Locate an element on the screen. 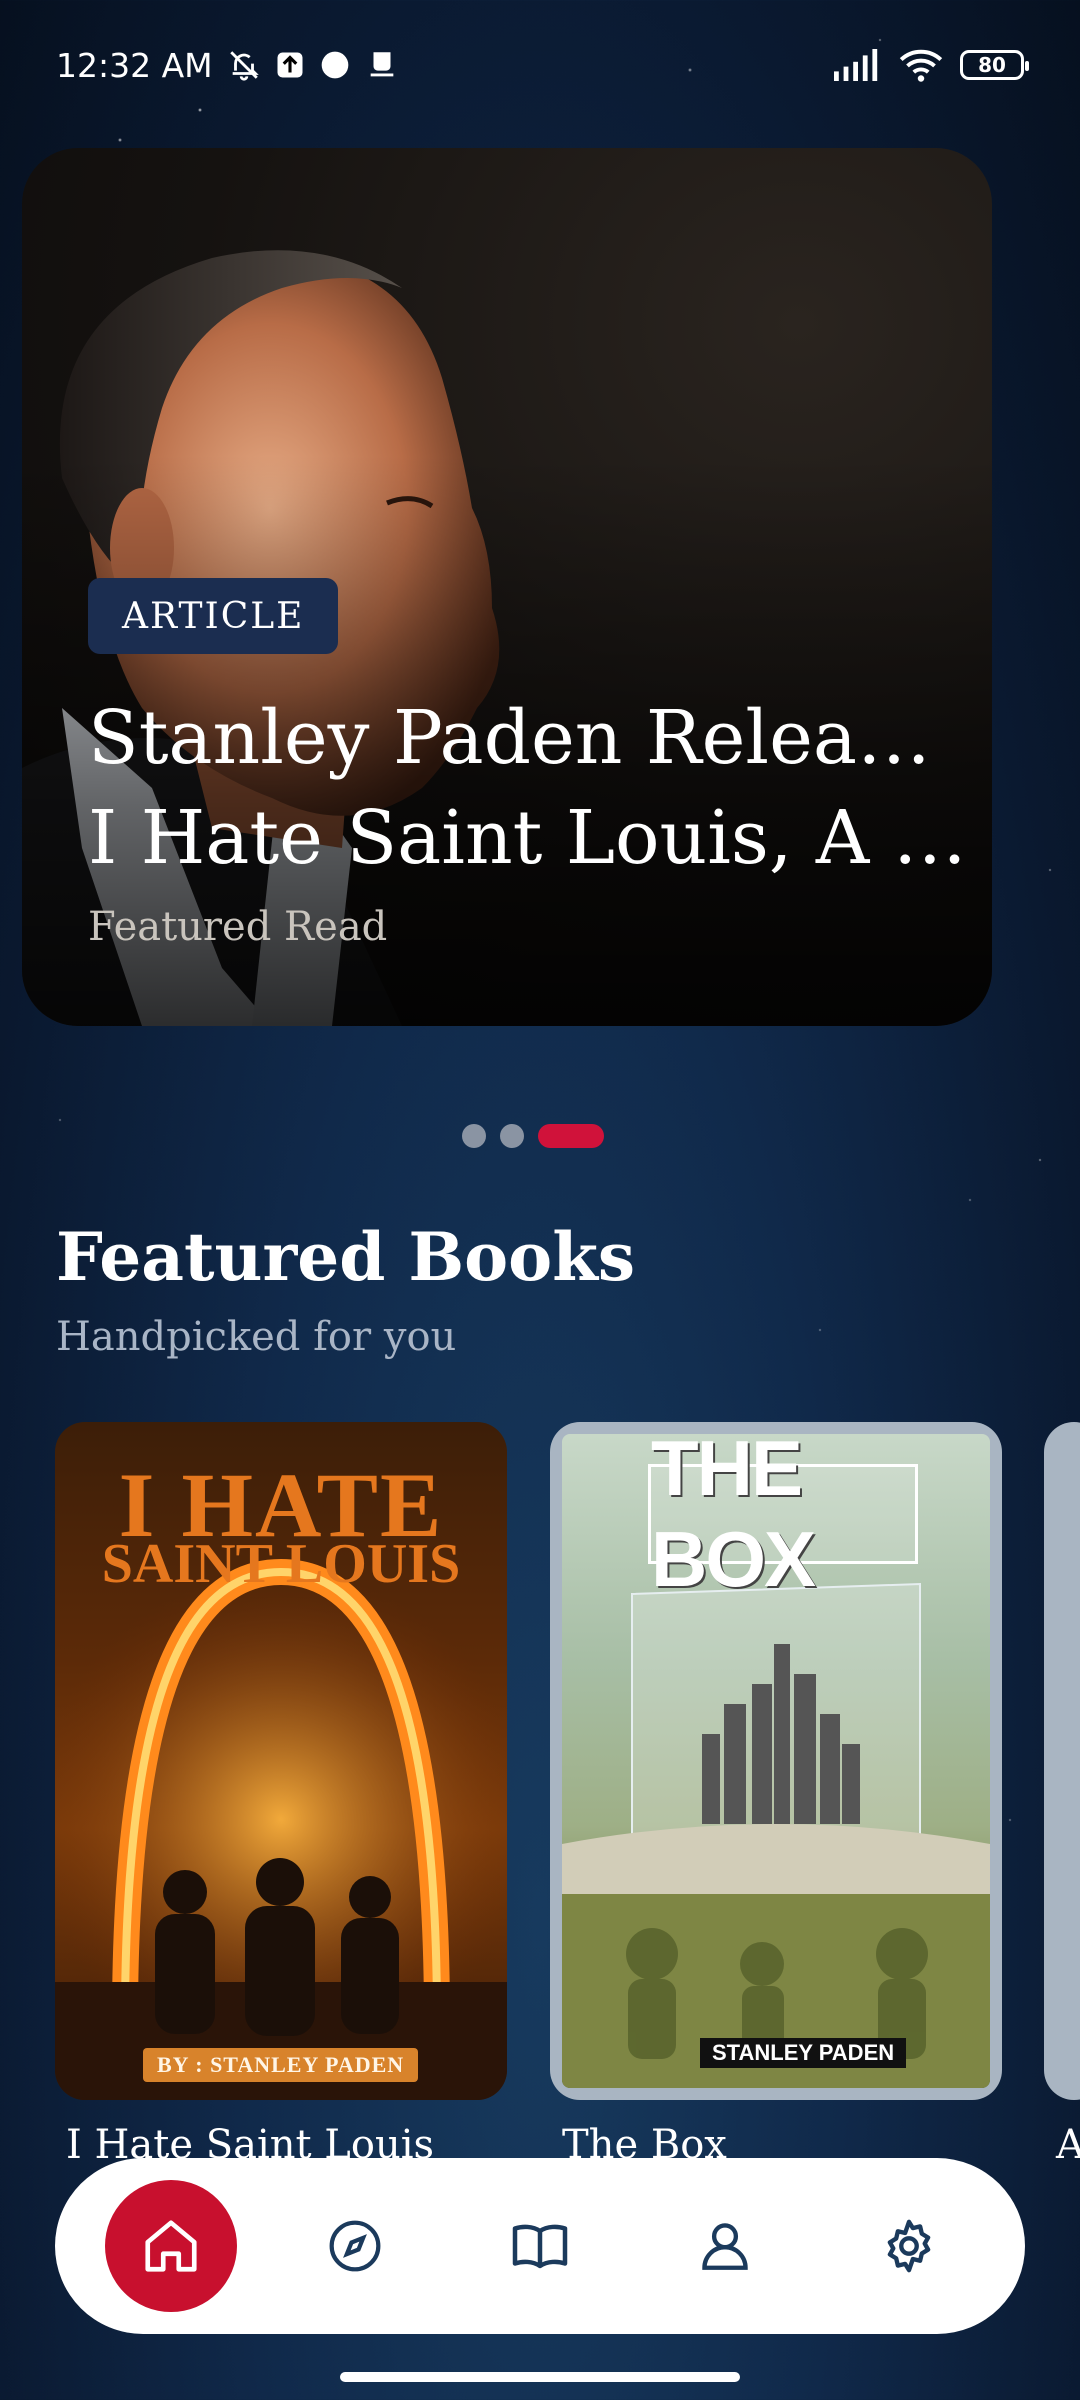  nav-home-button is located at coordinates (171, 2246).